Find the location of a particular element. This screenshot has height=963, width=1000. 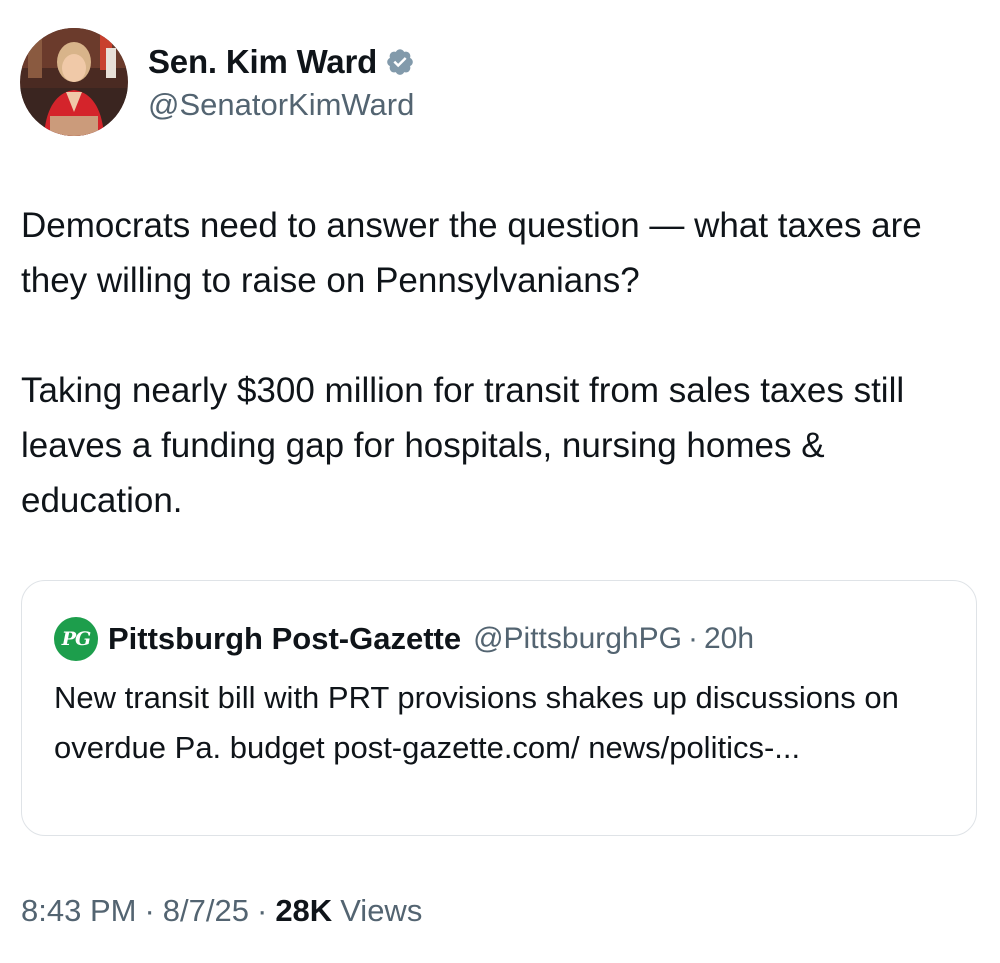

tweet-header: Sen. Kim Ward @SenatorKimWard is located at coordinates (217, 82).